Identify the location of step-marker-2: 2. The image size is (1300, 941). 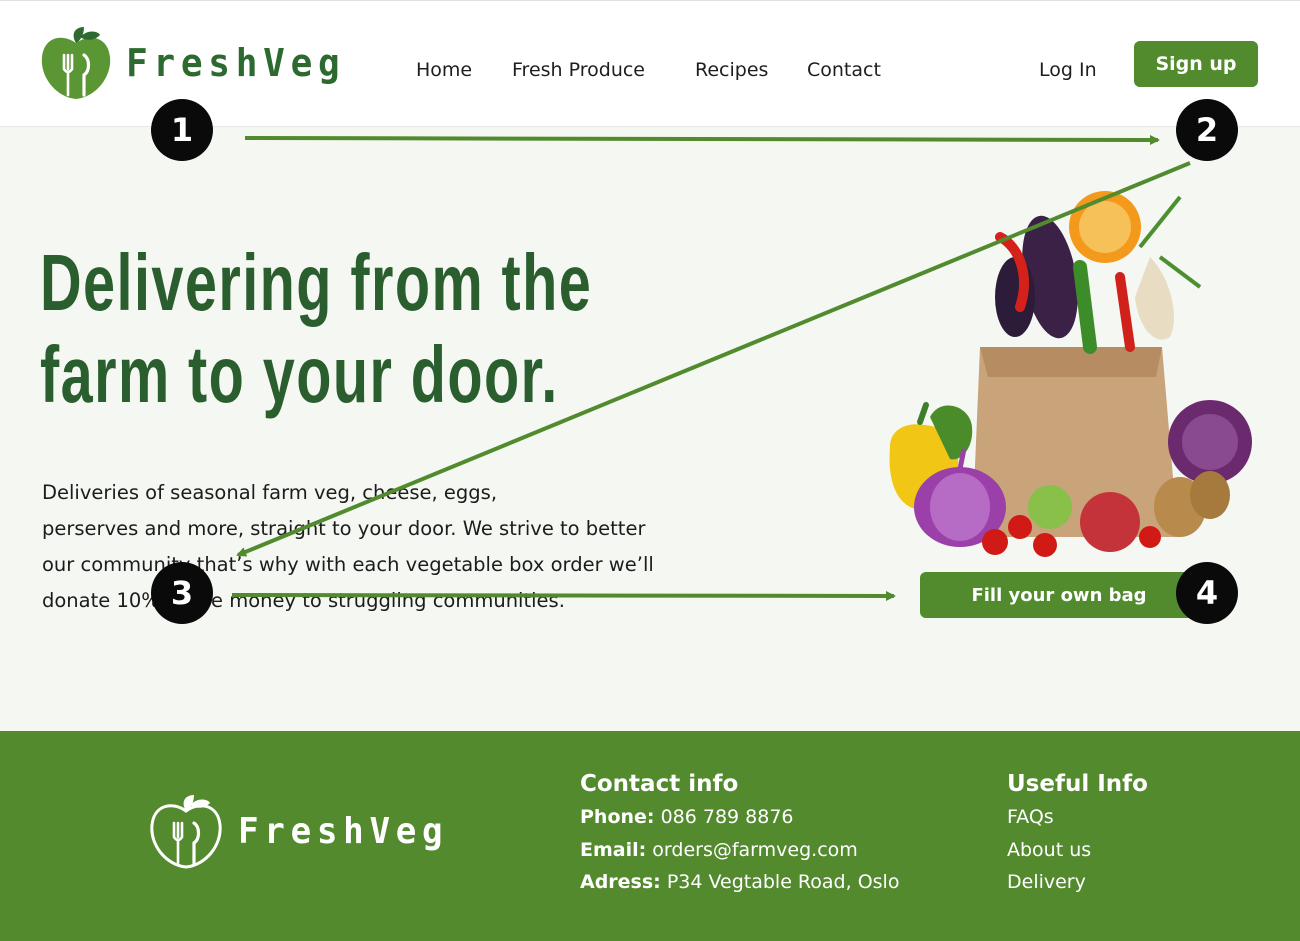
(1207, 130).